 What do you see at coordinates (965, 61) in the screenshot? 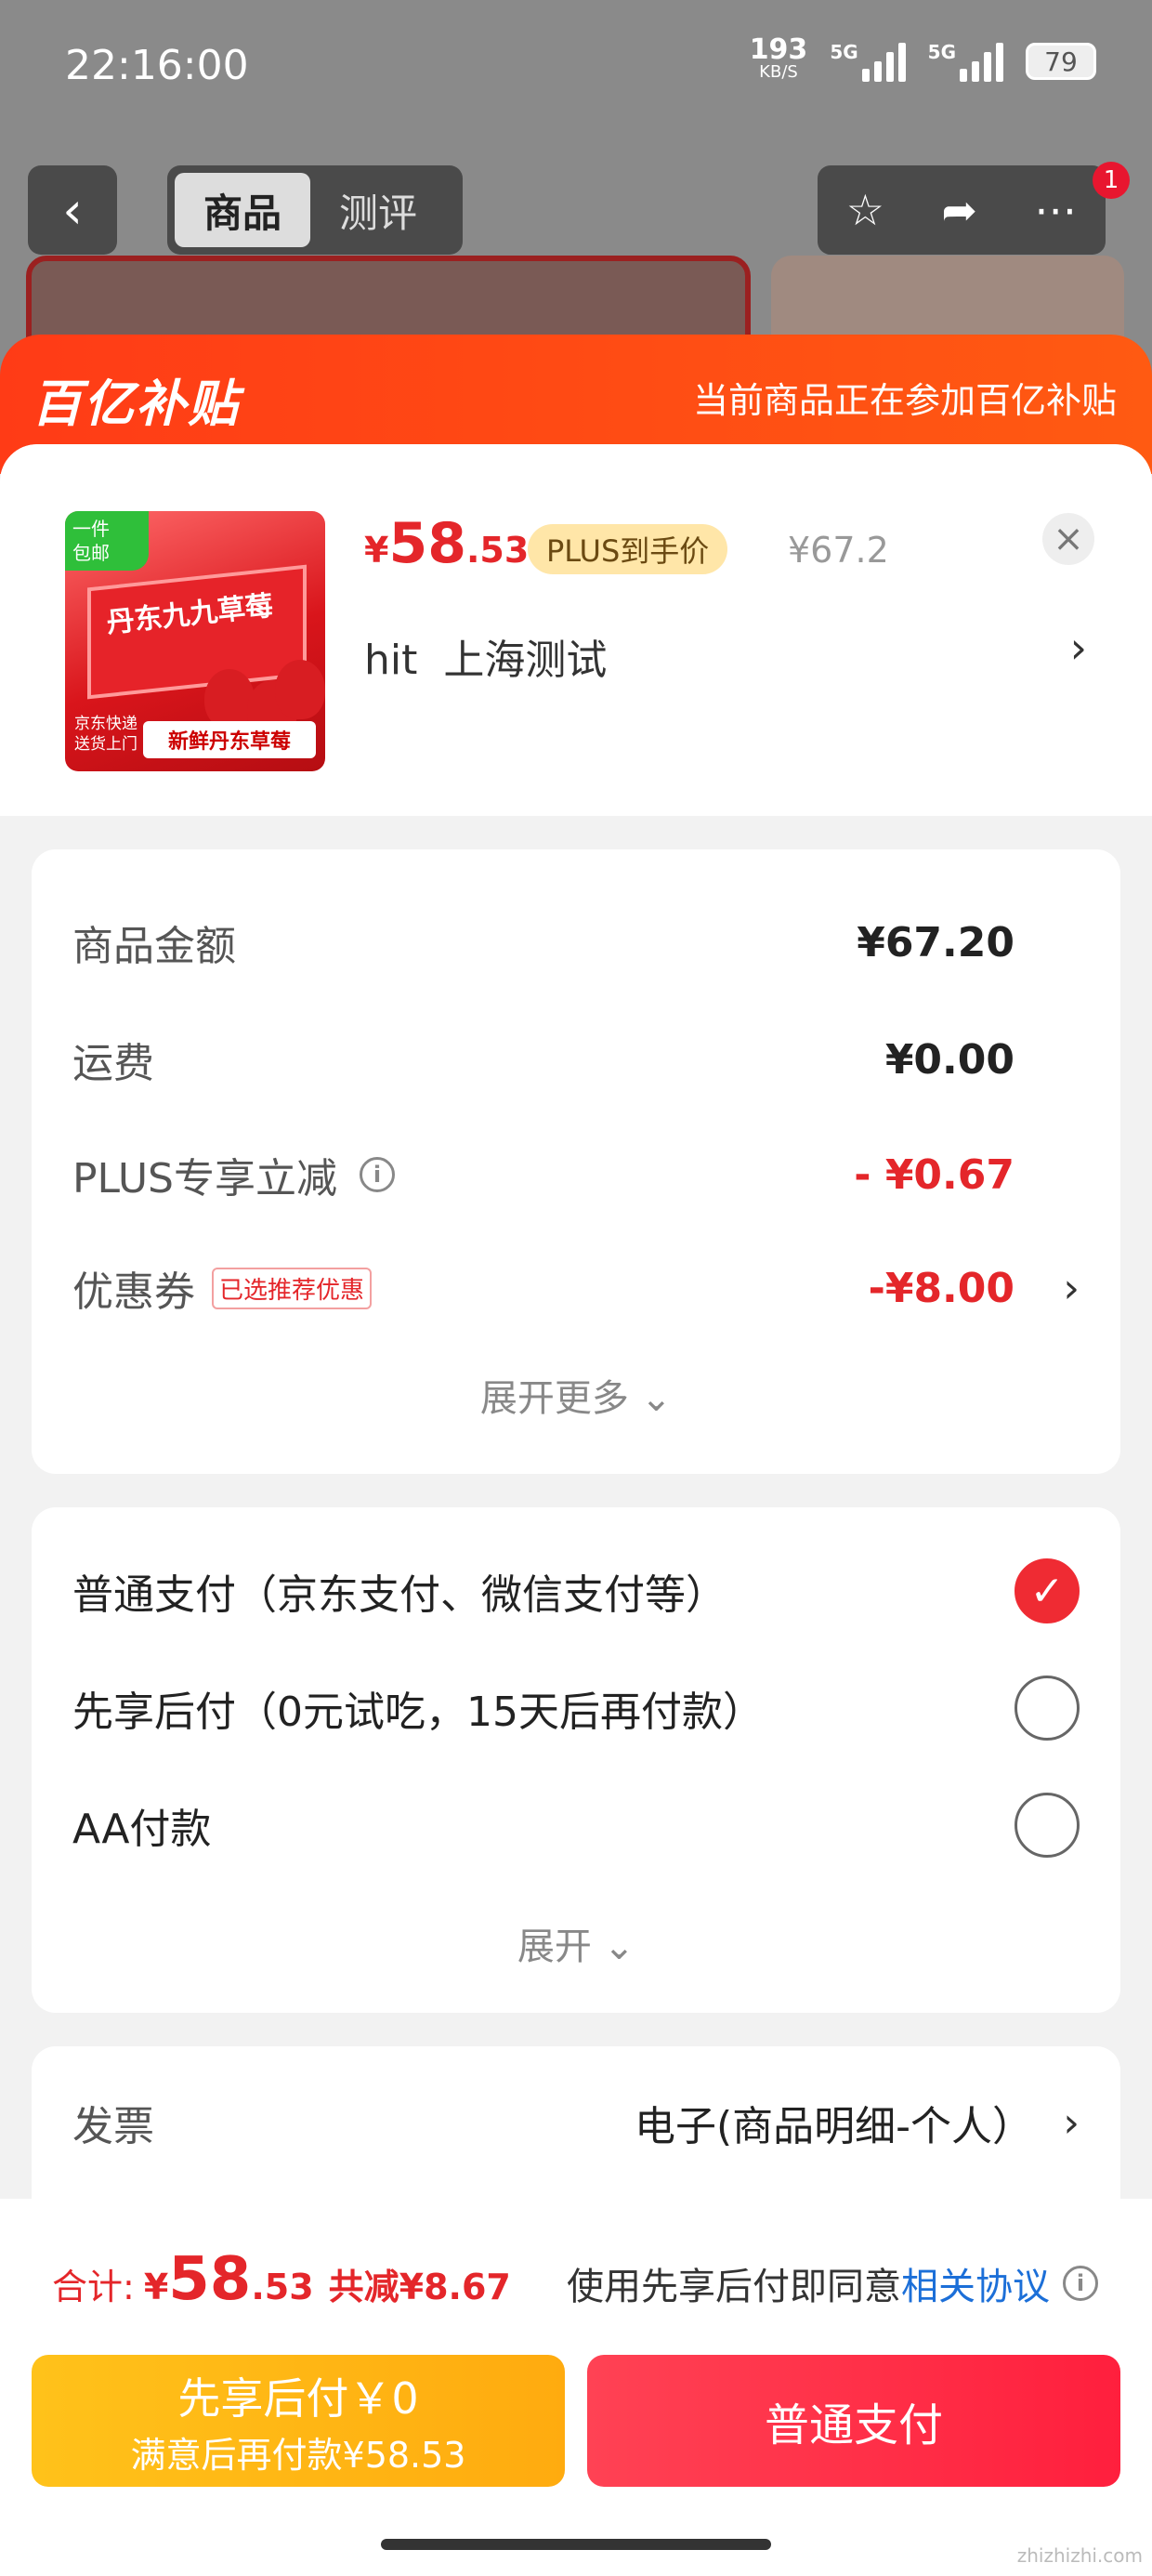
I see `signal-icon-2: 5G` at bounding box center [965, 61].